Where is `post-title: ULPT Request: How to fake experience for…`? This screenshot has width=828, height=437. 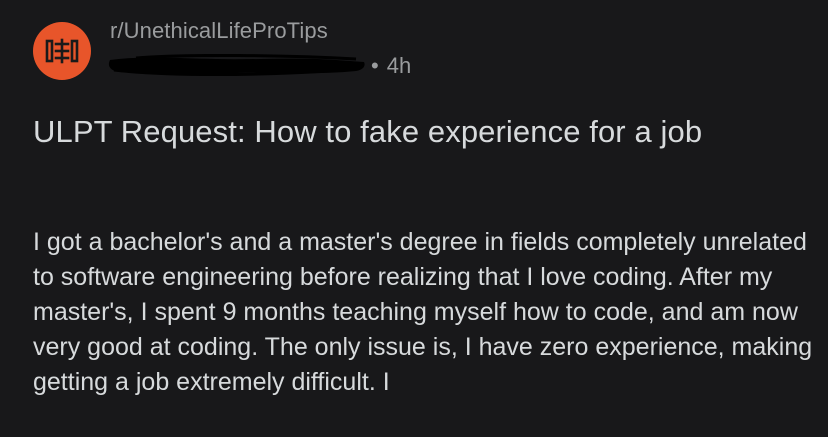 post-title: ULPT Request: How to fake experience for… is located at coordinates (418, 132).